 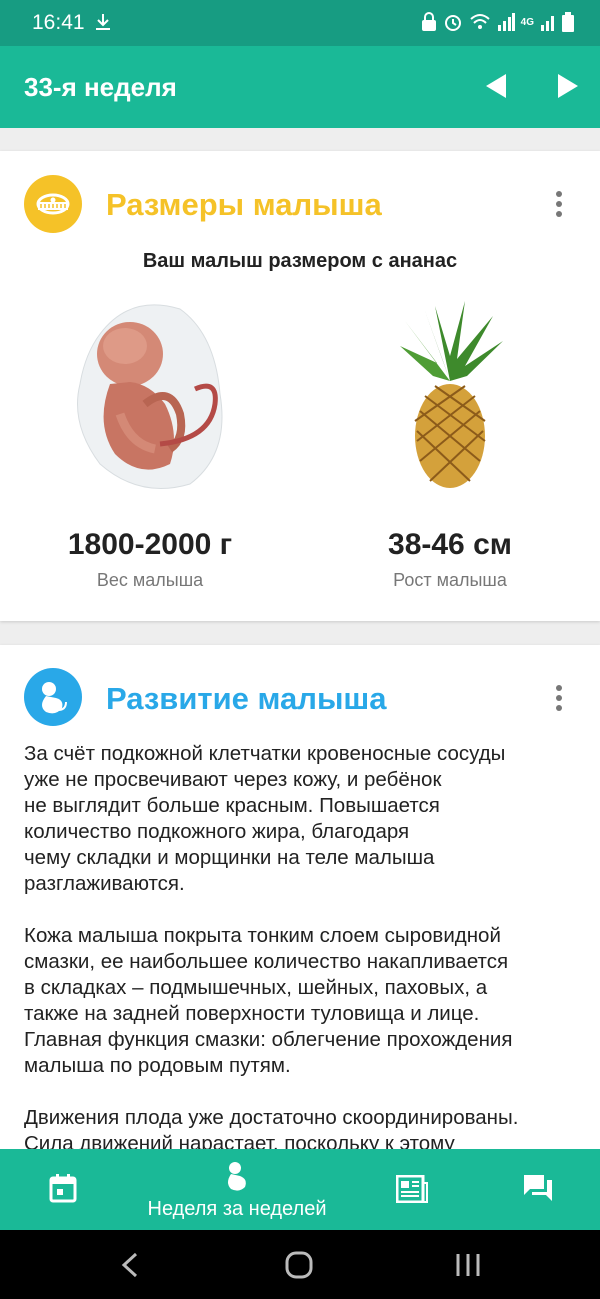 What do you see at coordinates (246, 698) in the screenshot?
I see `card-title: Развитие малыша` at bounding box center [246, 698].